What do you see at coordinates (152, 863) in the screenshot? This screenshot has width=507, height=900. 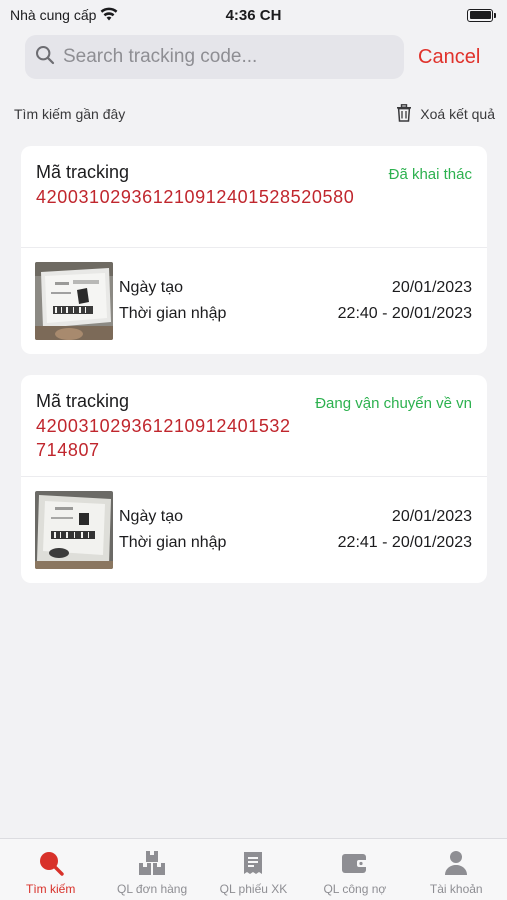 I see `boxes-icon` at bounding box center [152, 863].